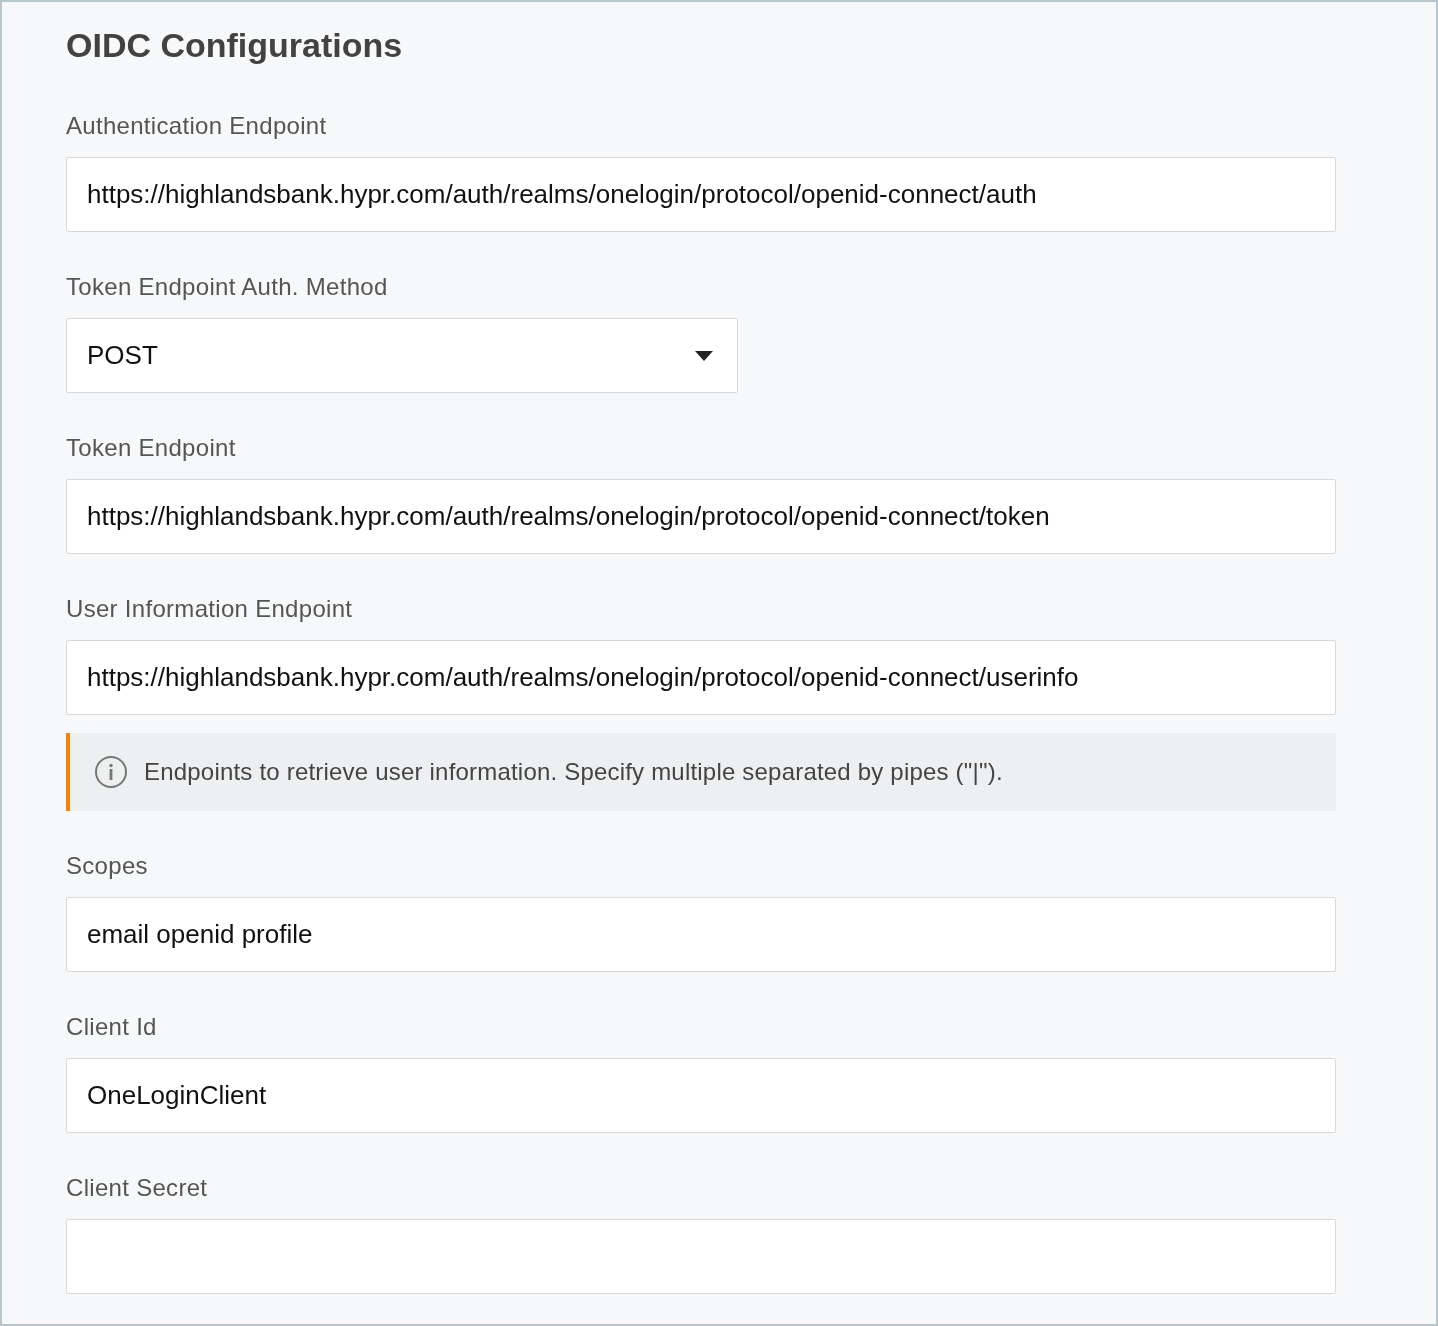 The image size is (1438, 1326). What do you see at coordinates (112, 1027) in the screenshot?
I see `field-label: Client Id` at bounding box center [112, 1027].